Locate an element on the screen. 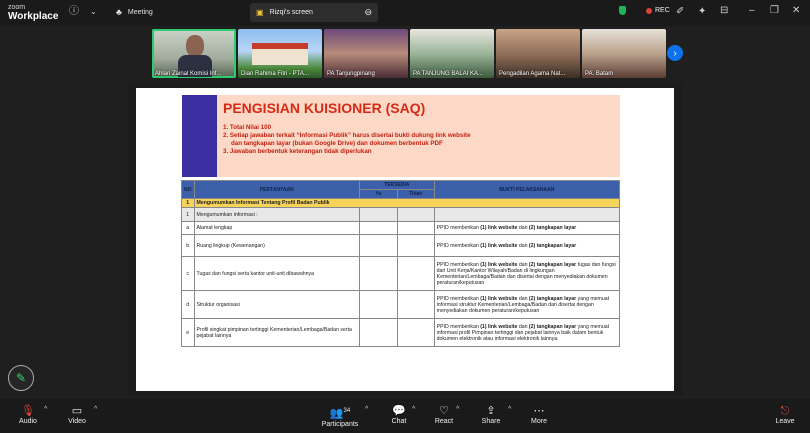 Image resolution: width=810 pixels, height=433 pixels. grid-view-icon: ⊟ is located at coordinates (724, 11).